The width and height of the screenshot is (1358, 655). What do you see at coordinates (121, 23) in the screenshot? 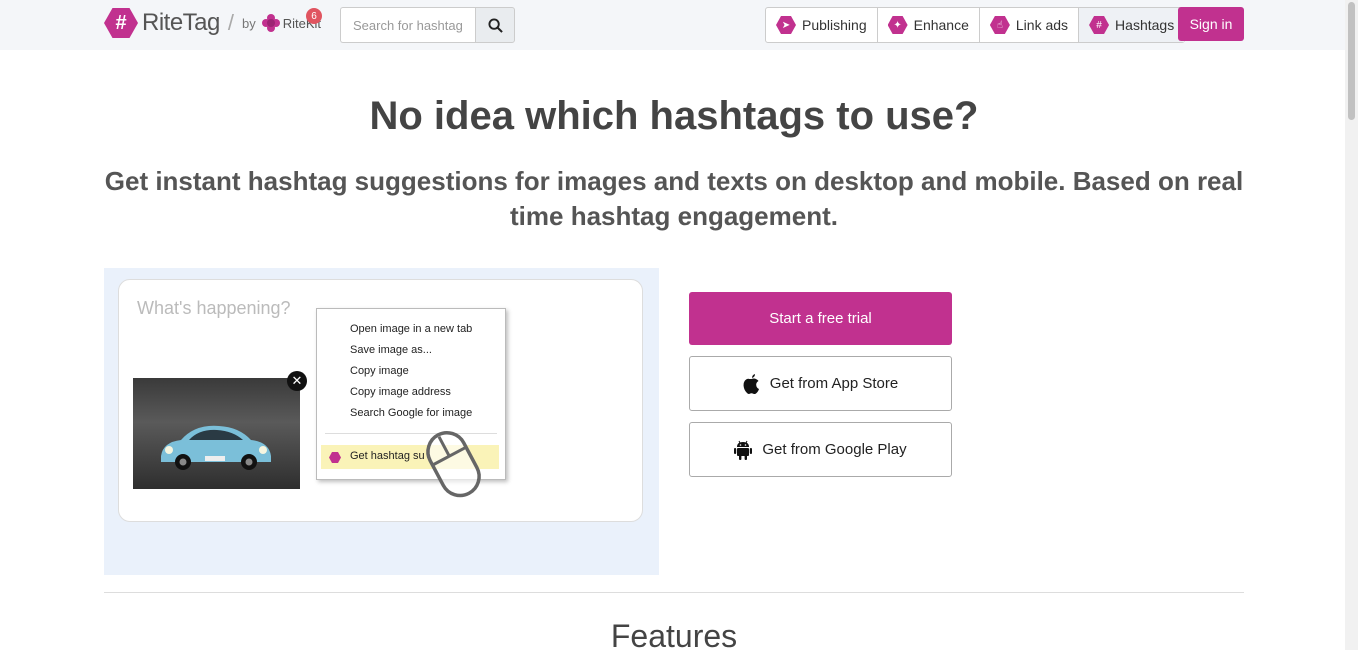
I see `hashtag-logo-icon: #` at bounding box center [121, 23].